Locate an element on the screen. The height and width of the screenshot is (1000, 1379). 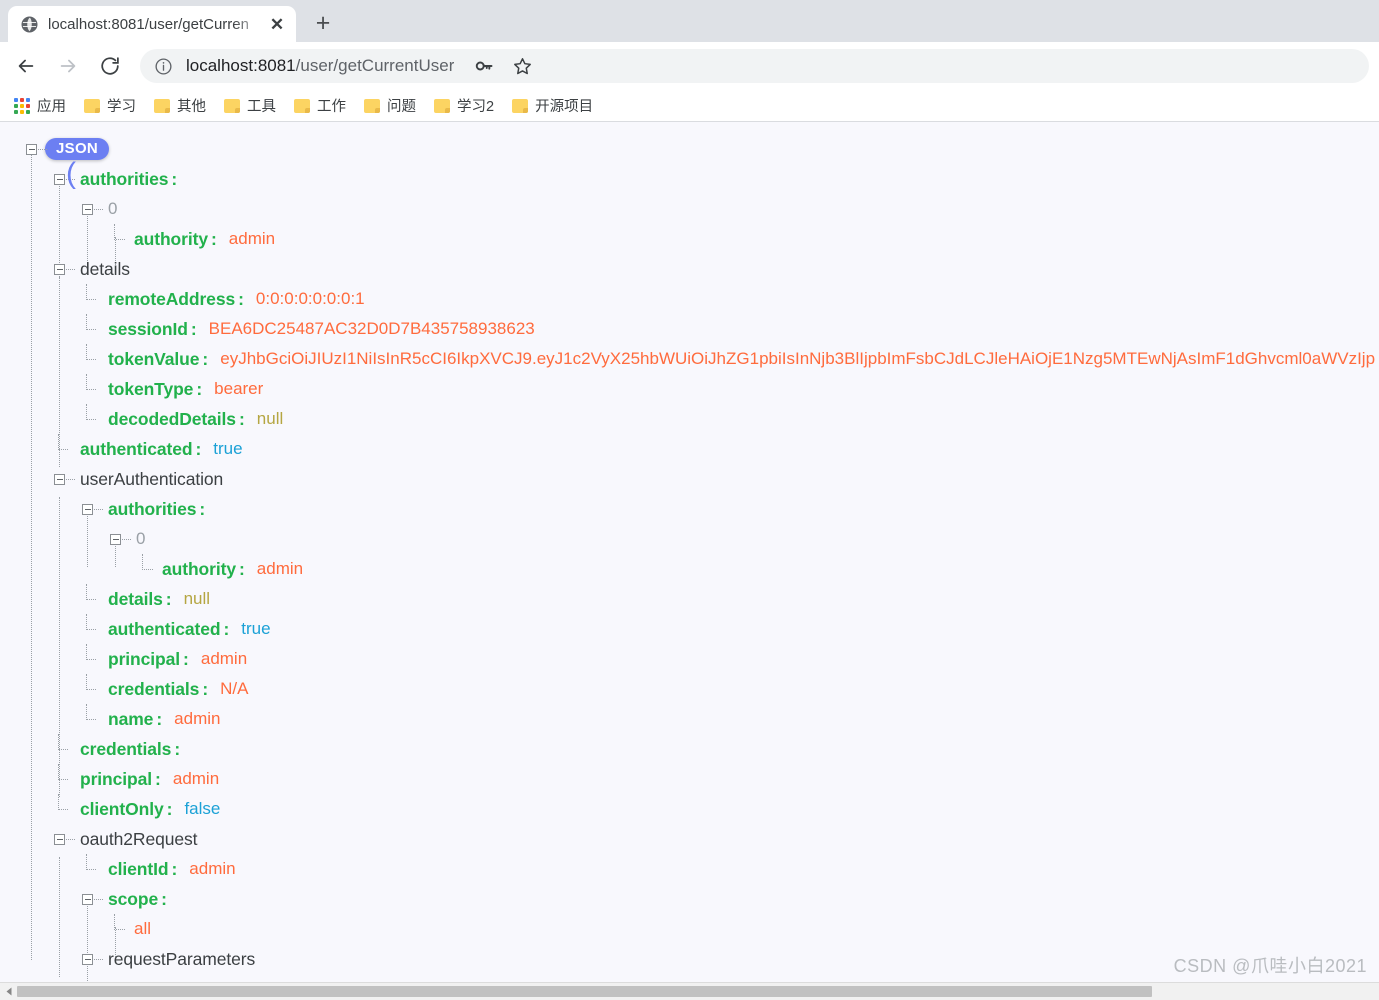
browser-tab: localhost:8081/user/getCurren ✕ is located at coordinates (152, 24).